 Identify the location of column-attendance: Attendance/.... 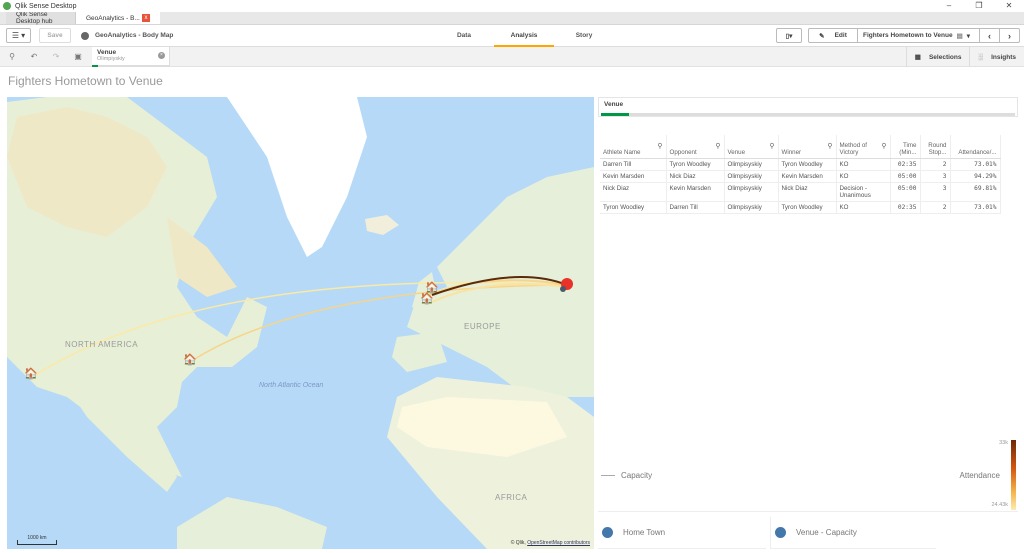
(975, 147).